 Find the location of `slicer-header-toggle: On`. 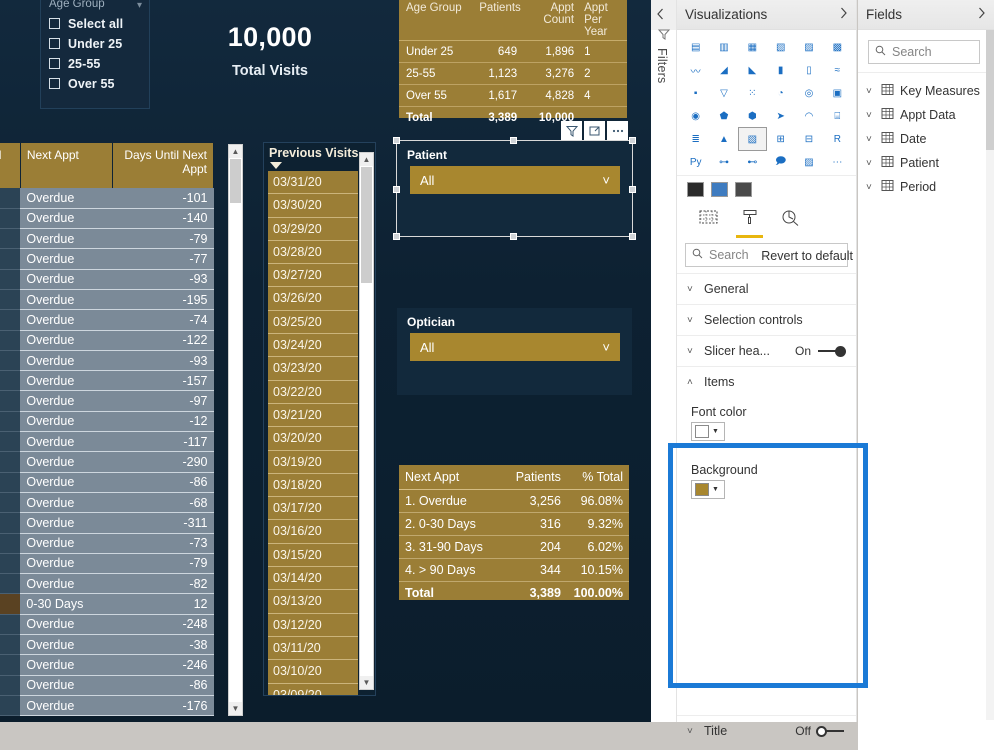

slicer-header-toggle: On is located at coordinates (820, 351).